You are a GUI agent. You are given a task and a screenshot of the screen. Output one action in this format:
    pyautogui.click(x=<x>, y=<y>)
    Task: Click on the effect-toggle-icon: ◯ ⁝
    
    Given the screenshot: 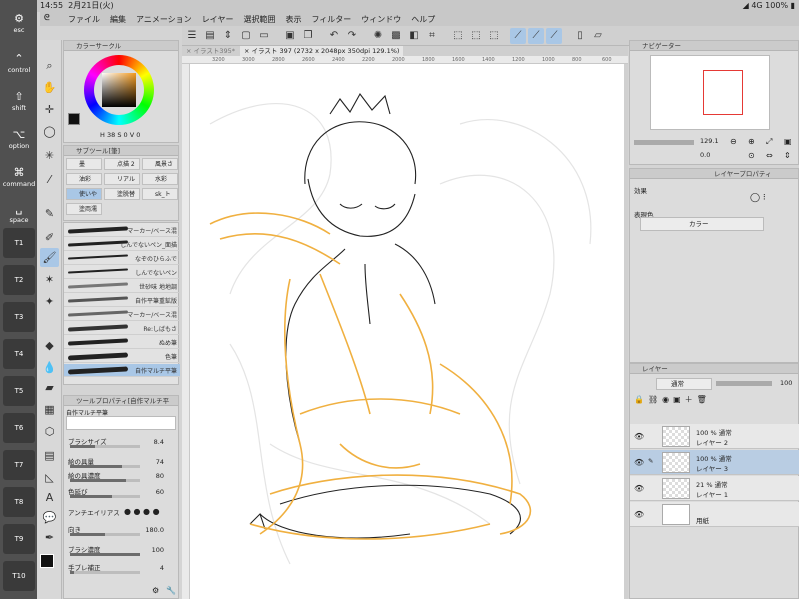 What is the action you would take?
    pyautogui.click(x=758, y=198)
    